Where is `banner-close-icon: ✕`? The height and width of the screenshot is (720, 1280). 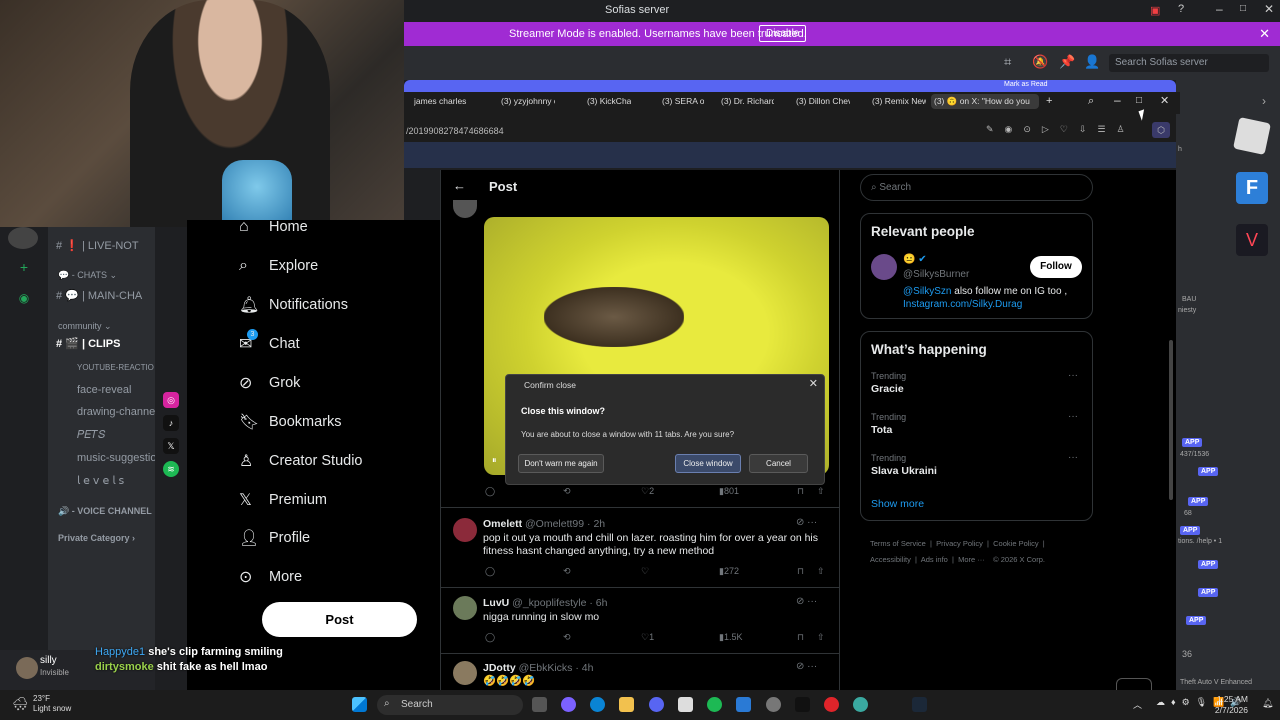
banner-close-icon: ✕ is located at coordinates (1264, 34).